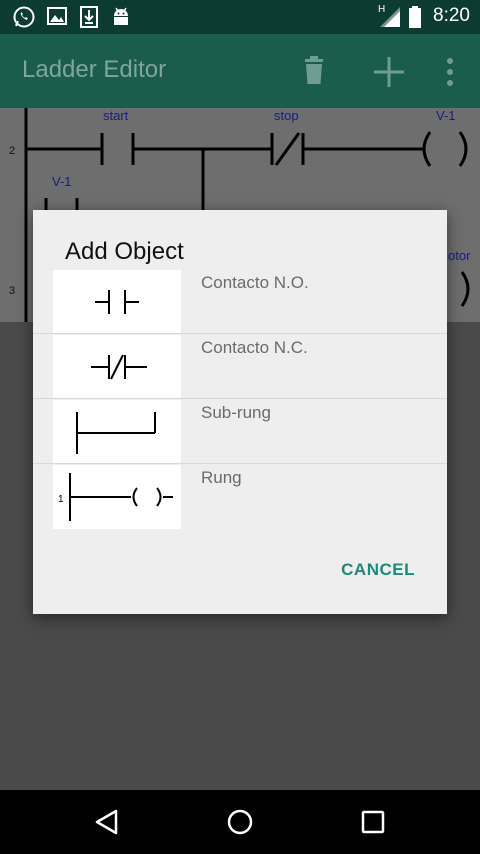 This screenshot has height=854, width=480. I want to click on sub-rung-icon, so click(116, 433).